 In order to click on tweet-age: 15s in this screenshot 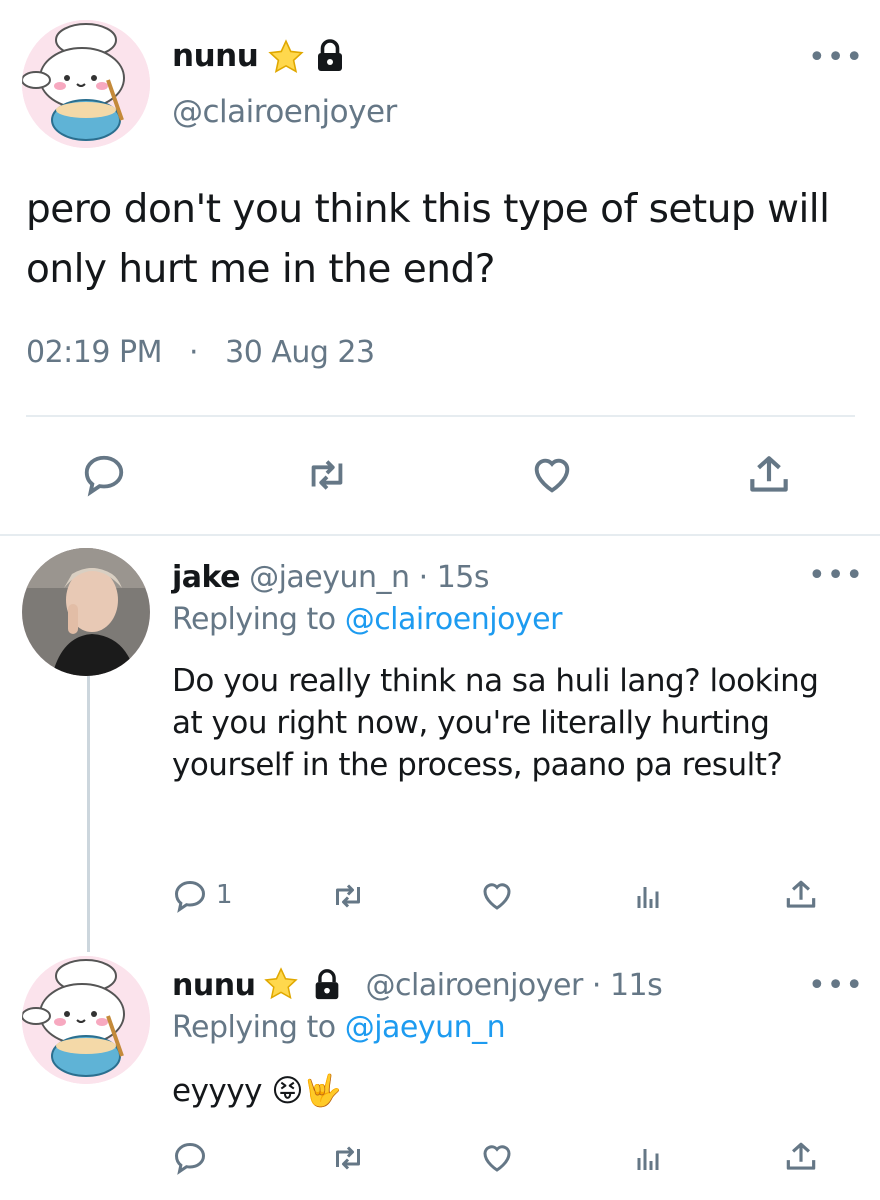, I will do `click(463, 577)`.